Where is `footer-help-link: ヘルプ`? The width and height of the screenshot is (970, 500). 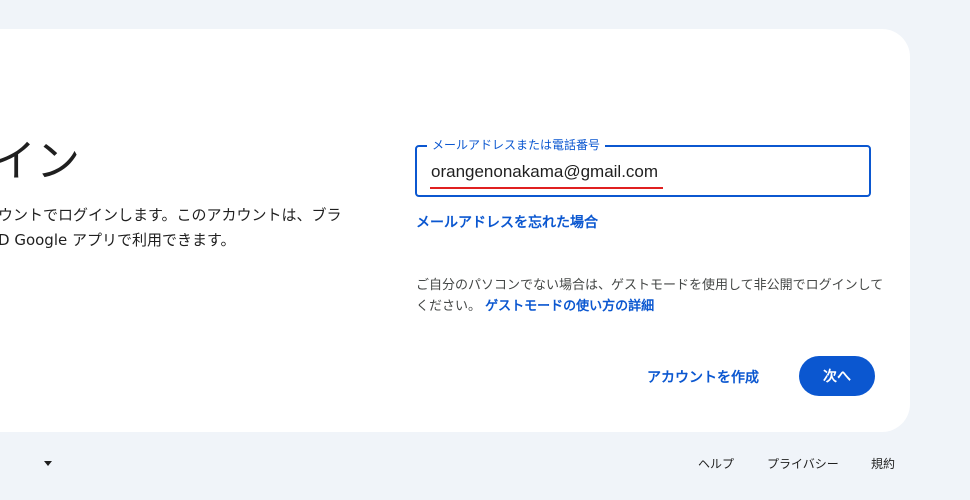 footer-help-link: ヘルプ is located at coordinates (716, 463).